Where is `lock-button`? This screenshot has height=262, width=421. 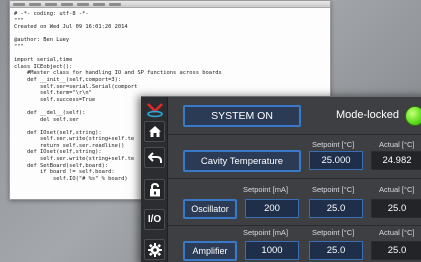
lock-button is located at coordinates (154, 189).